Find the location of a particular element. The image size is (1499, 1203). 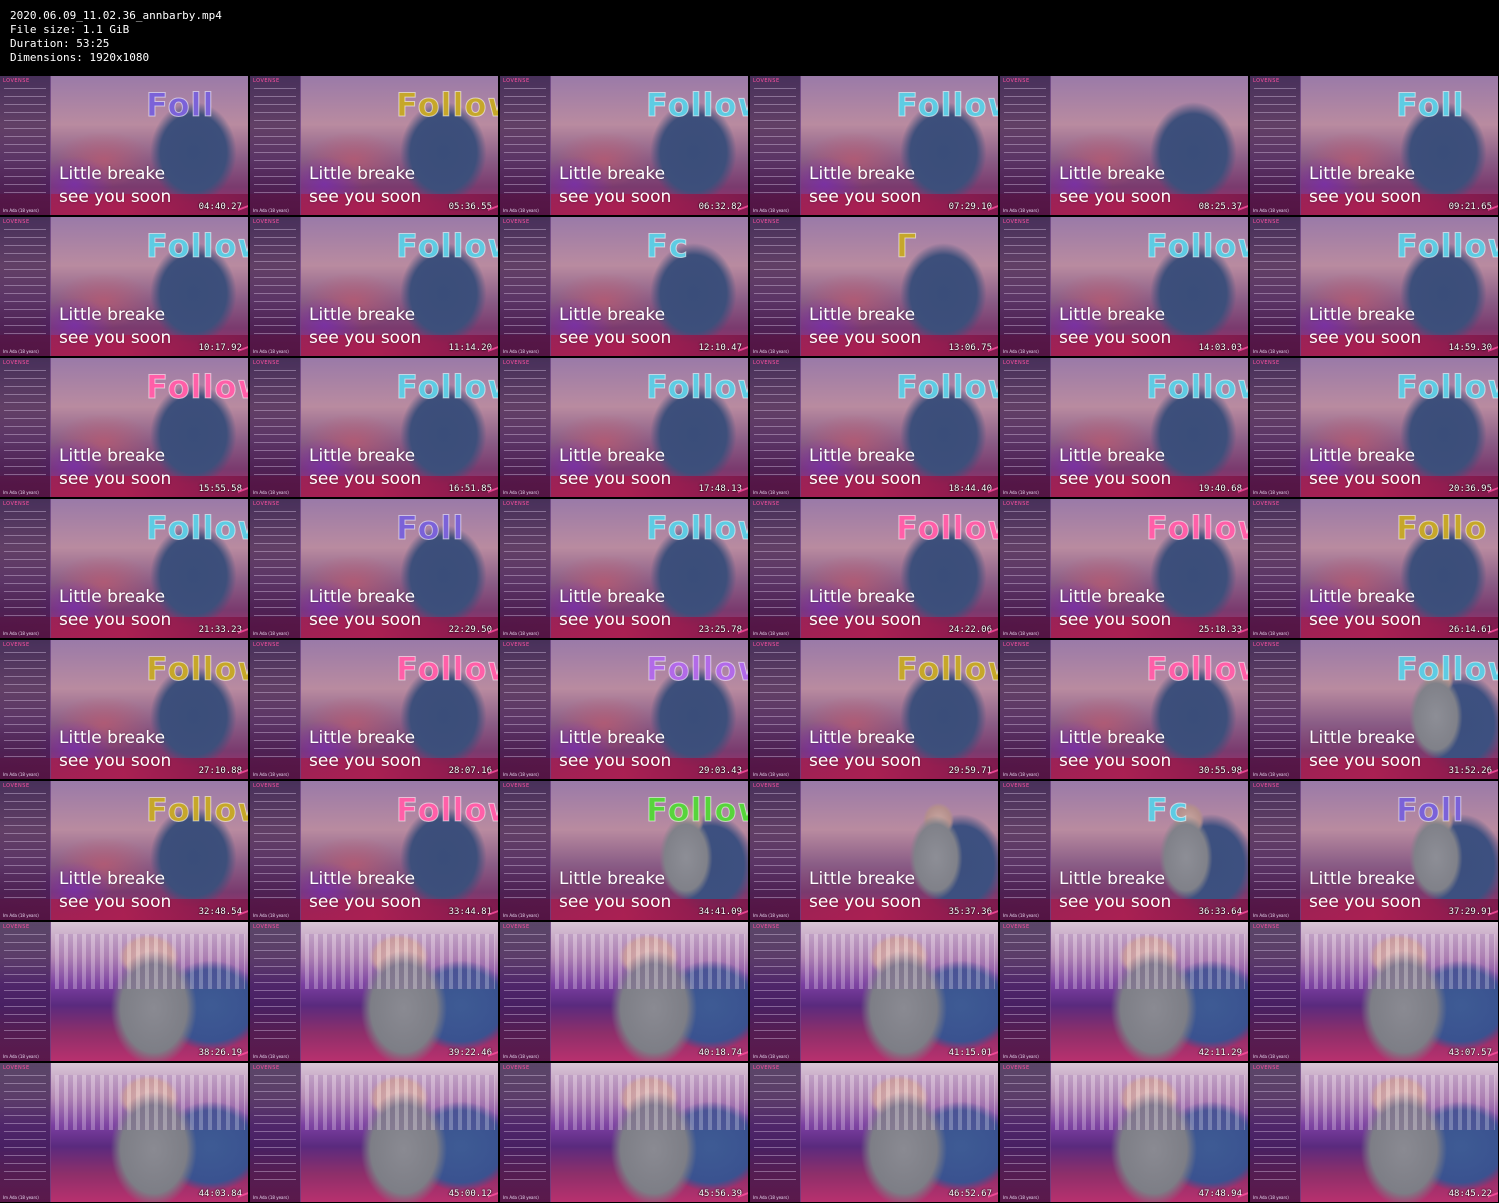

thumbnail-timestamp: 06:32.82 is located at coordinates (720, 207).